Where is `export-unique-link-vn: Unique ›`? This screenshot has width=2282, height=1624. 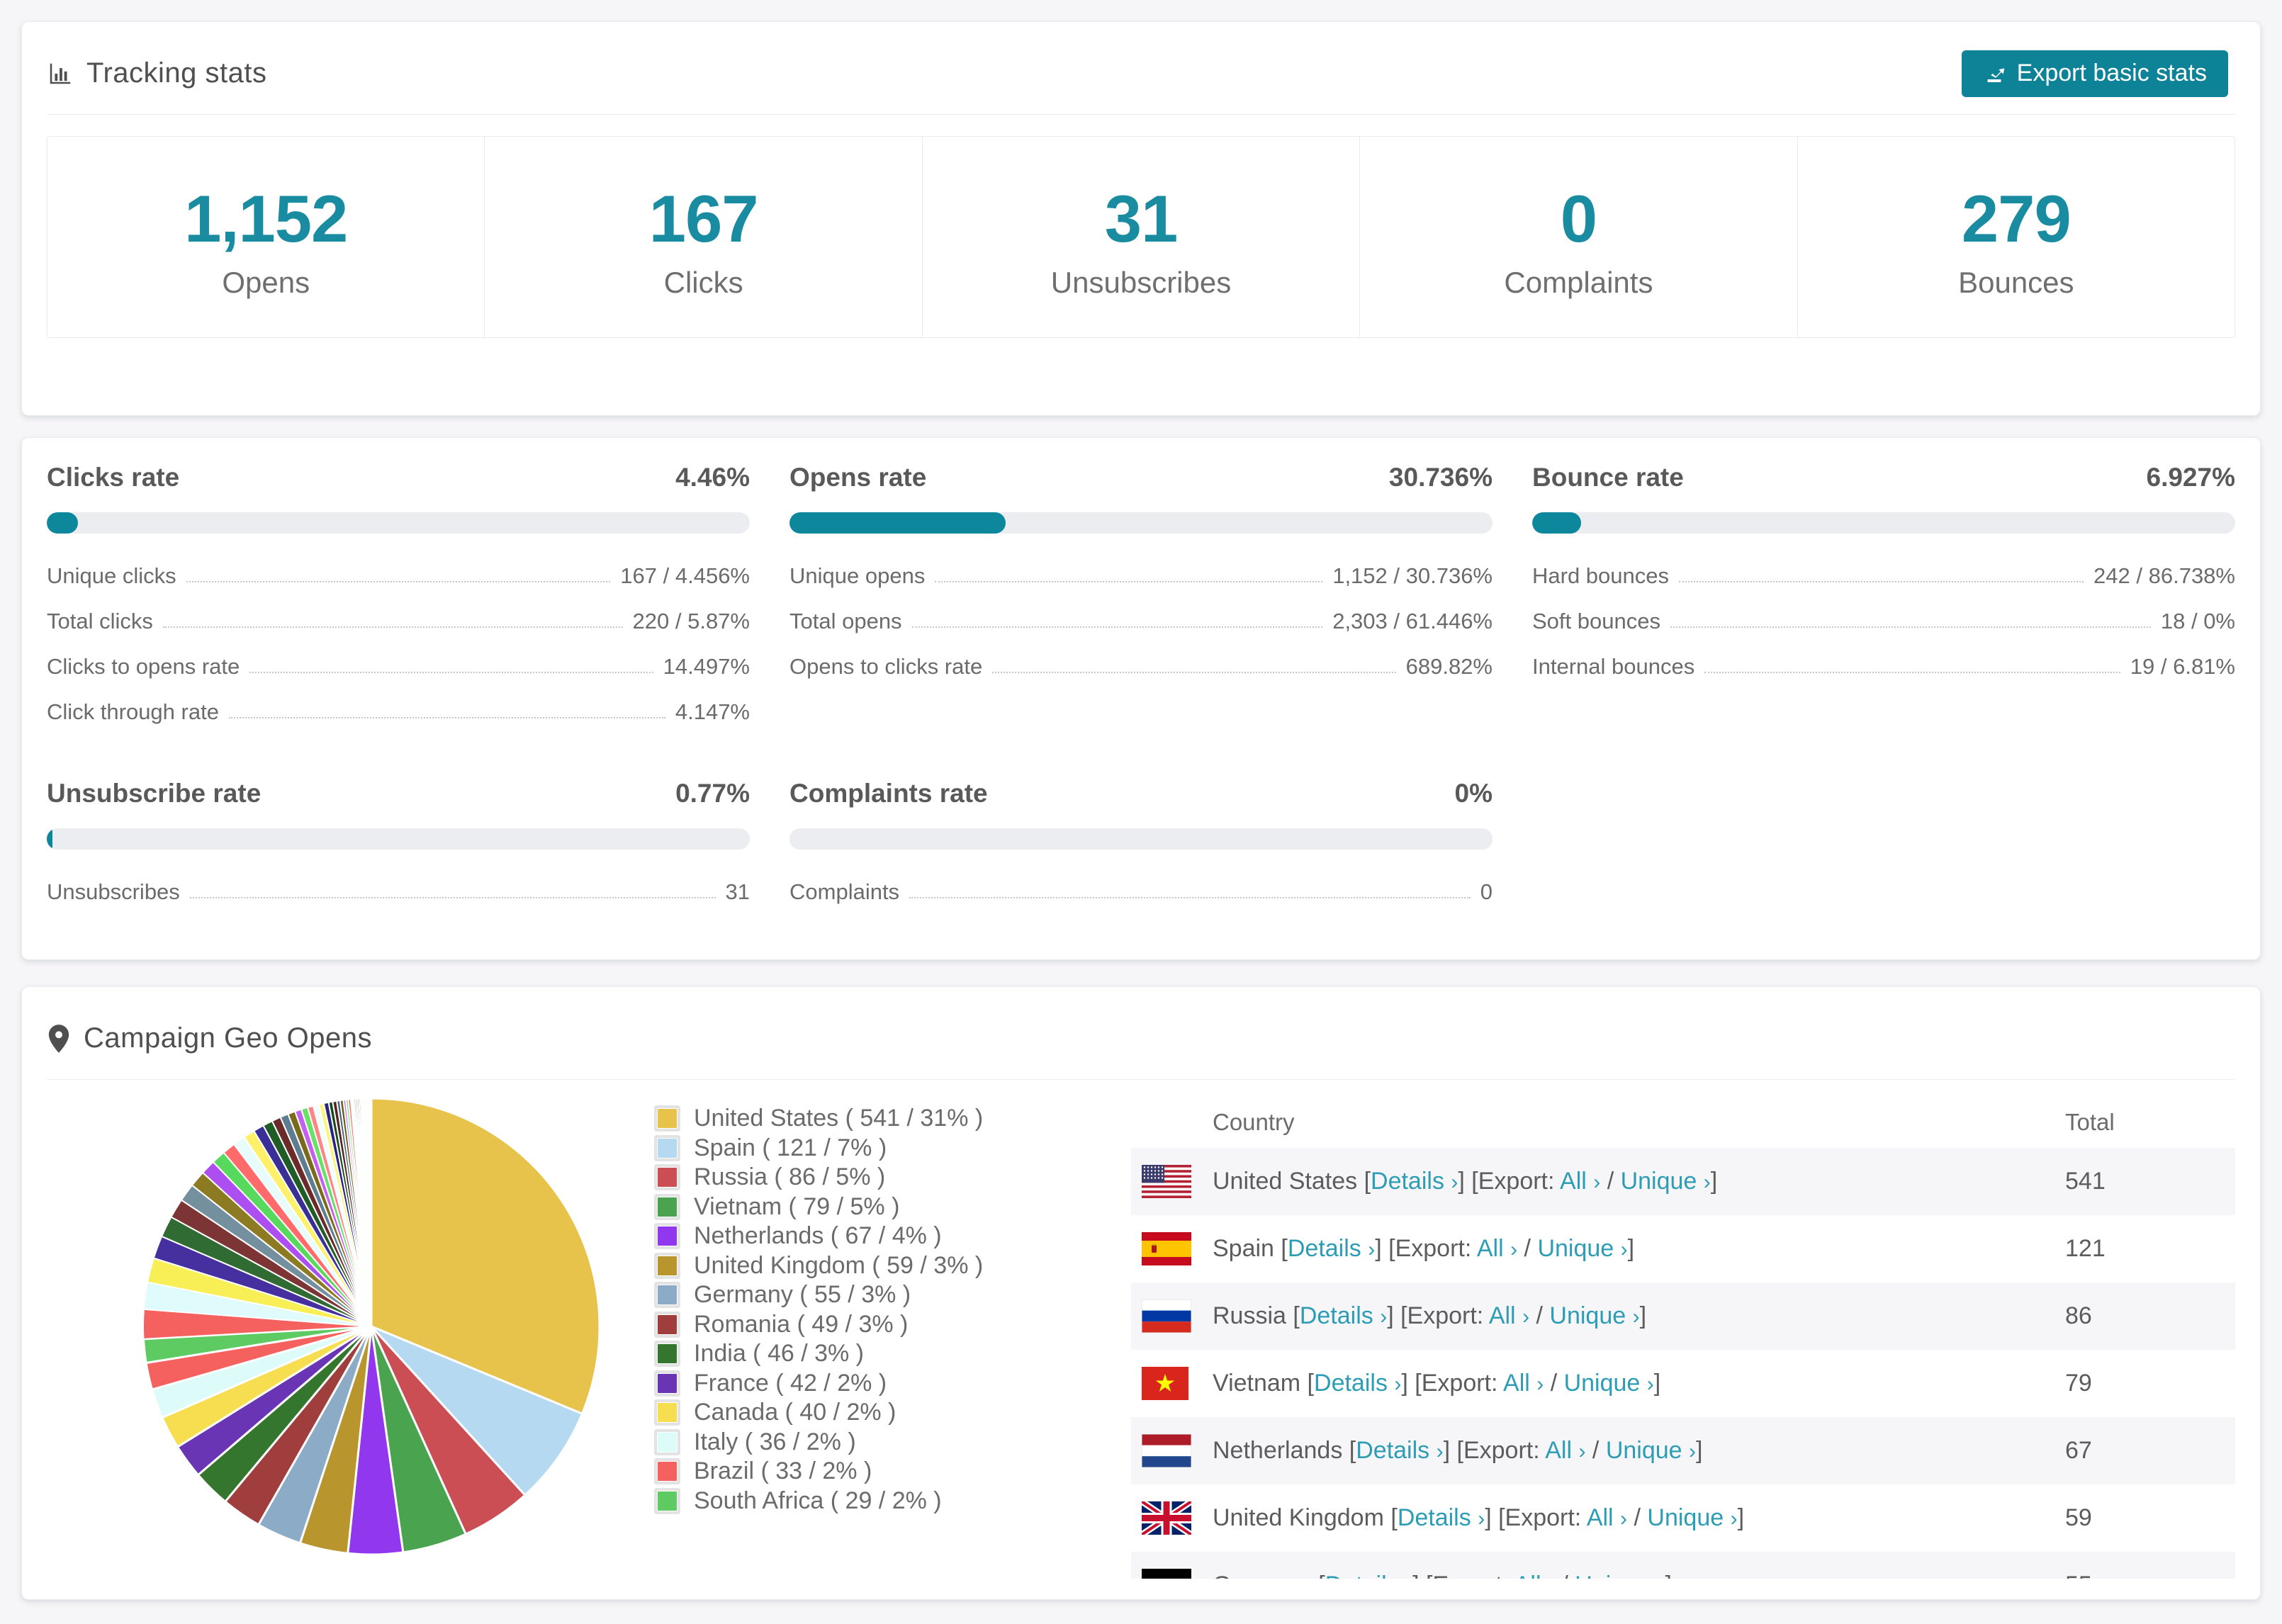 export-unique-link-vn: Unique › is located at coordinates (1609, 1383).